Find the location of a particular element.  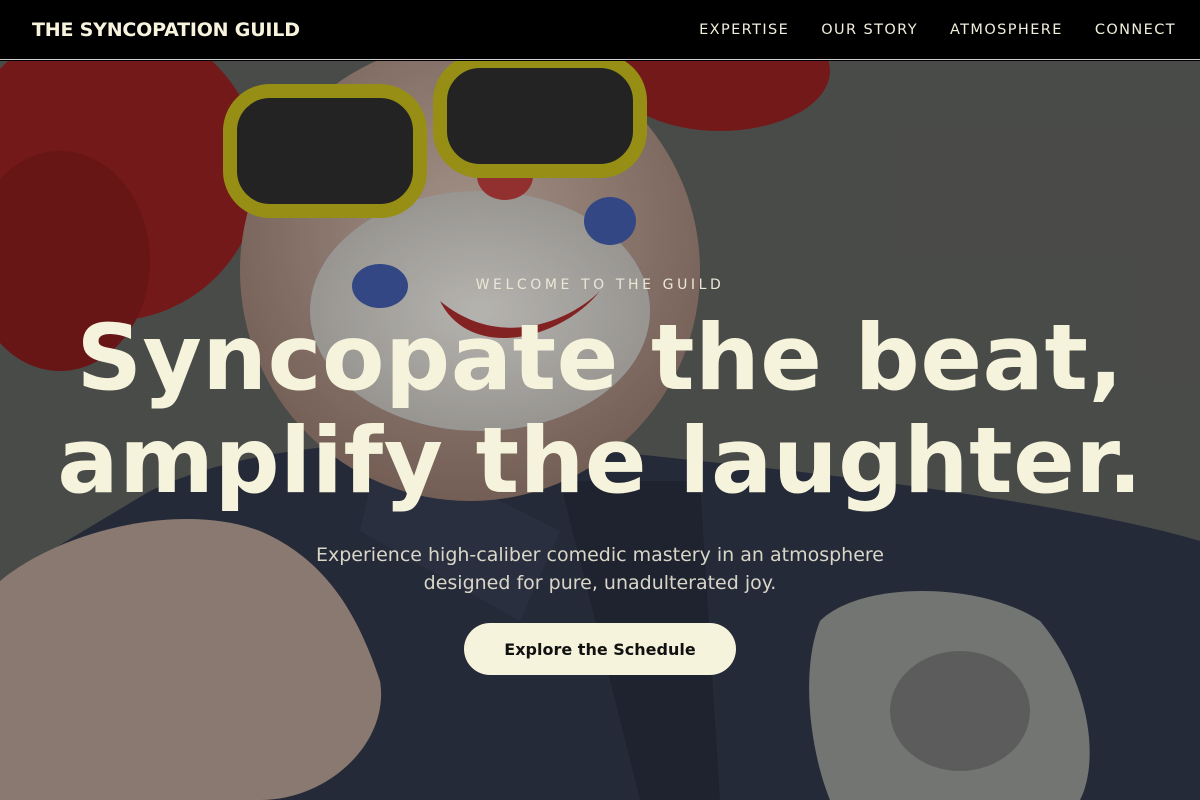

nav-link-our-story: OUR STORY is located at coordinates (869, 30).